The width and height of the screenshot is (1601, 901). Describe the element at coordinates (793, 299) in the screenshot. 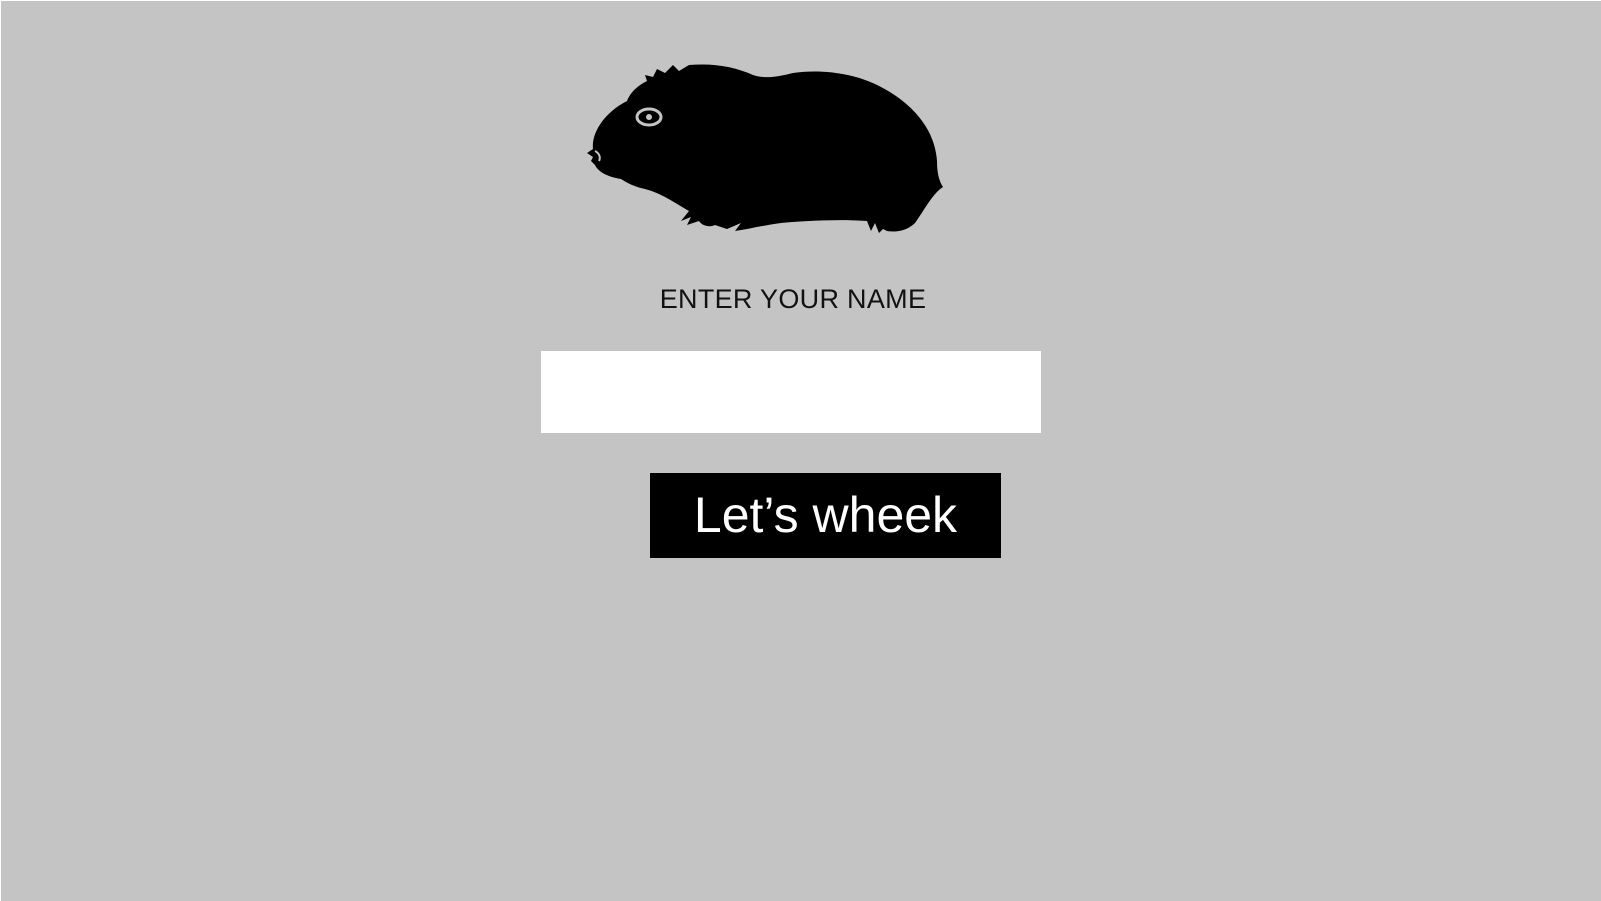

I see `name-prompt-label: ENTER YOUR NAME` at that location.